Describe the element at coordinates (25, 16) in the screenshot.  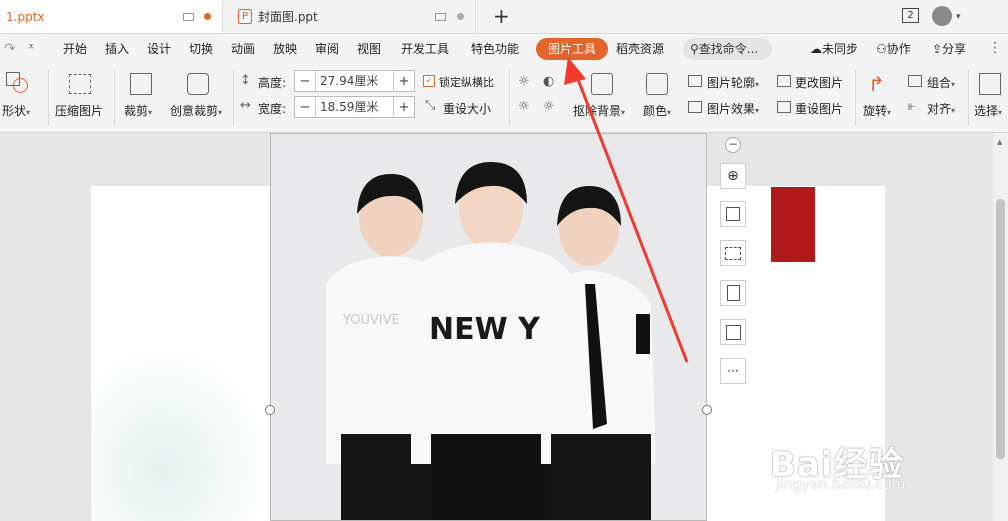
I see `tab-title: 1.pptx` at that location.